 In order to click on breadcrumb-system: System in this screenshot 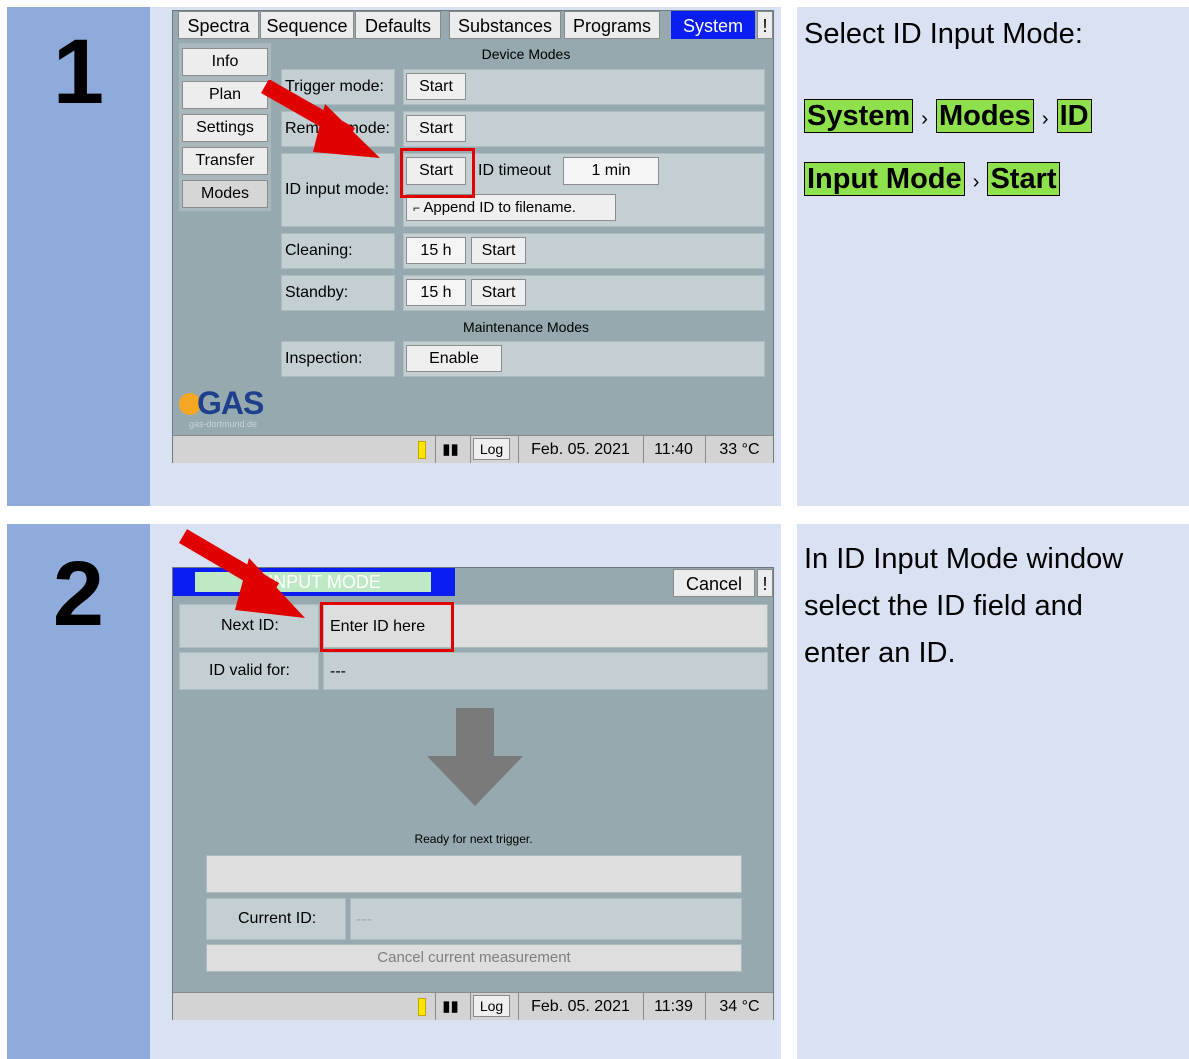, I will do `click(859, 116)`.